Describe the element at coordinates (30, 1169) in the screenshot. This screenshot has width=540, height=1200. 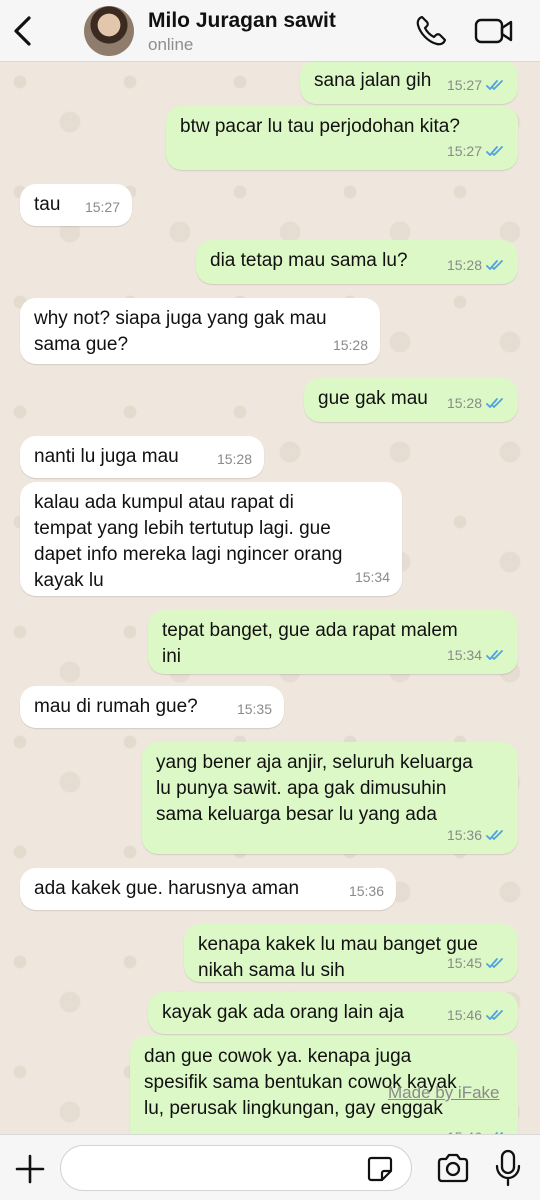
I see `plus-icon` at that location.